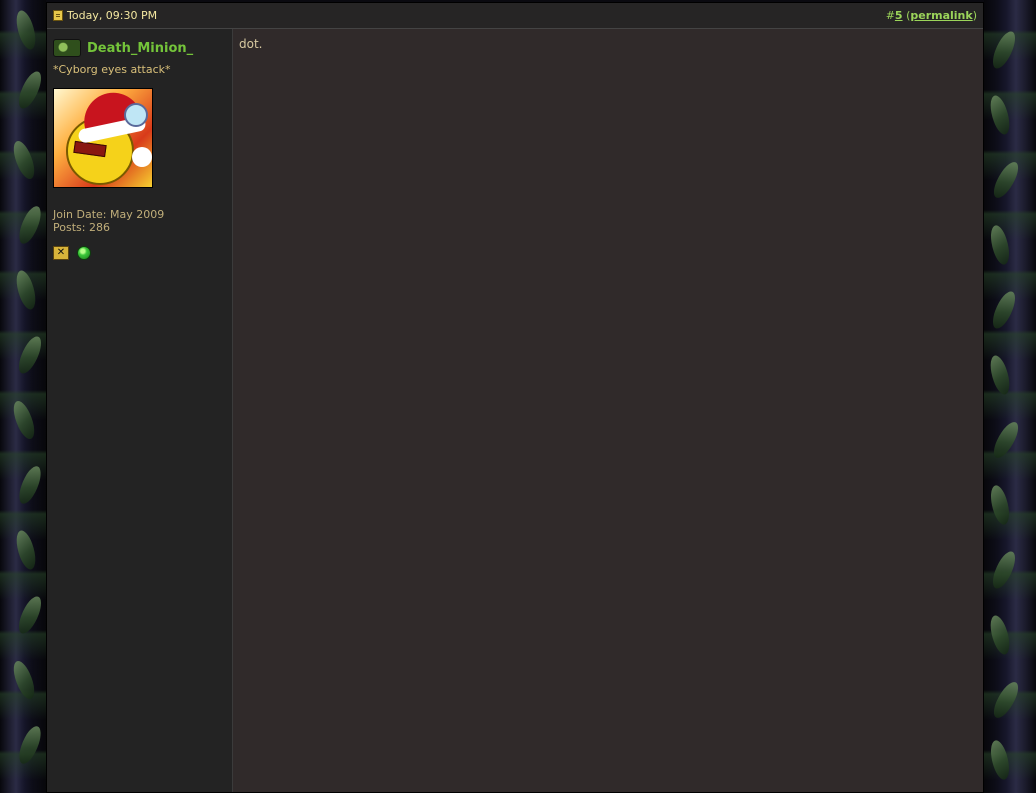 The width and height of the screenshot is (1036, 793). What do you see at coordinates (109, 214) in the screenshot?
I see `join-date: Join Date: May 2009` at bounding box center [109, 214].